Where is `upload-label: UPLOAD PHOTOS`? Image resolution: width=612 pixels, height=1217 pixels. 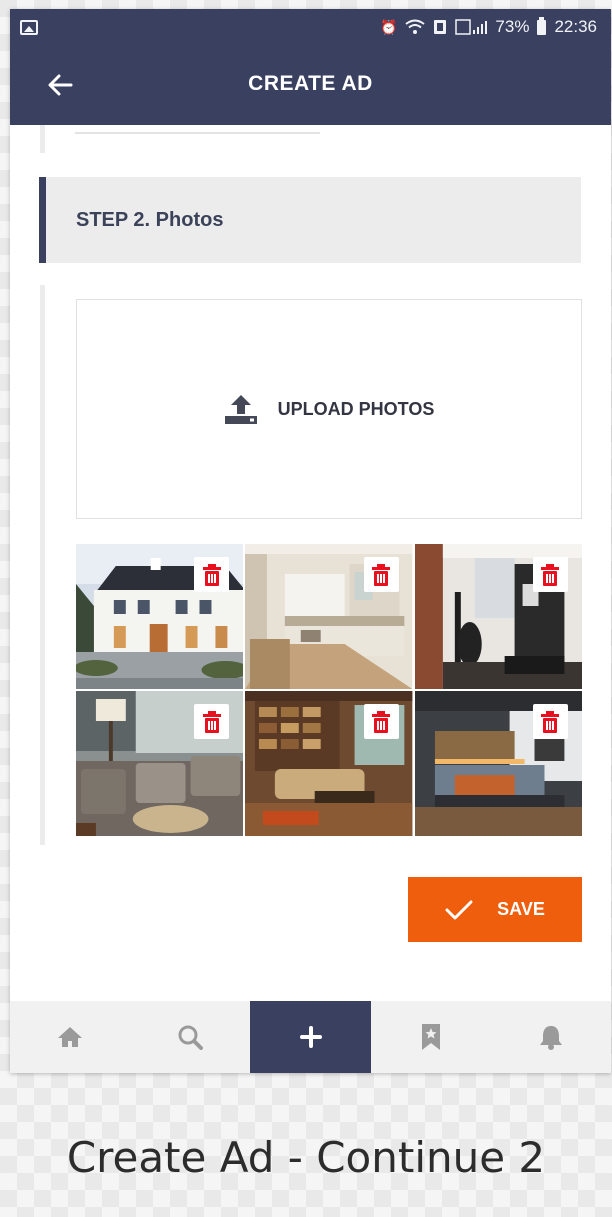 upload-label: UPLOAD PHOTOS is located at coordinates (356, 408).